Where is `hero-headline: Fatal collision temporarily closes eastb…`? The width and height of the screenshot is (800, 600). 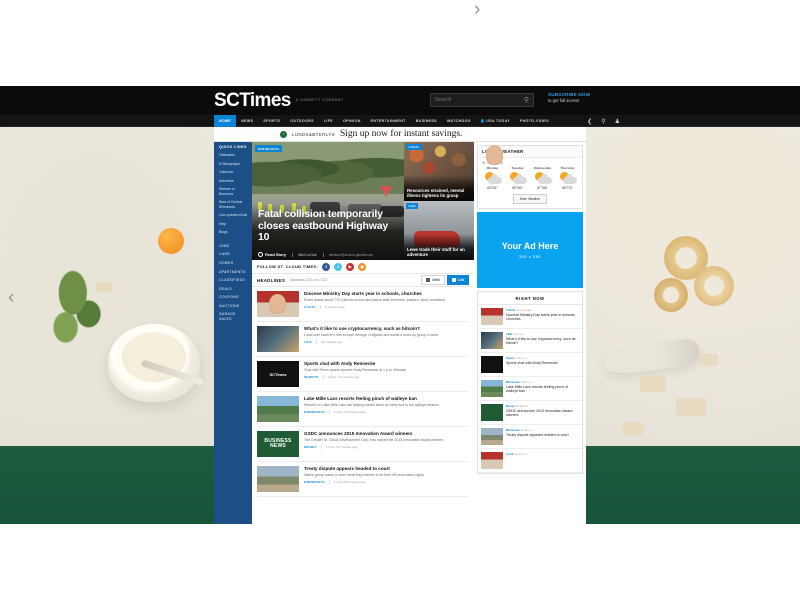
hero-headline: Fatal collision temporarily closes eastb… is located at coordinates (328, 226).